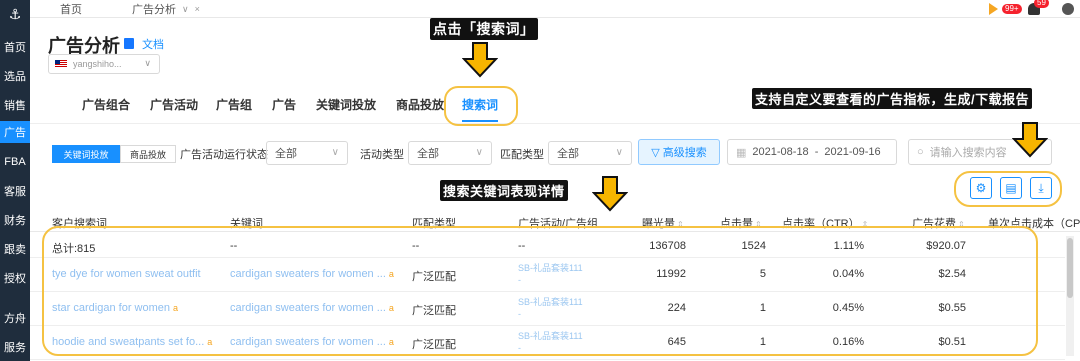 This screenshot has width=1080, height=361. What do you see at coordinates (568, 154) in the screenshot?
I see `match-type-value: 全部` at bounding box center [568, 154].